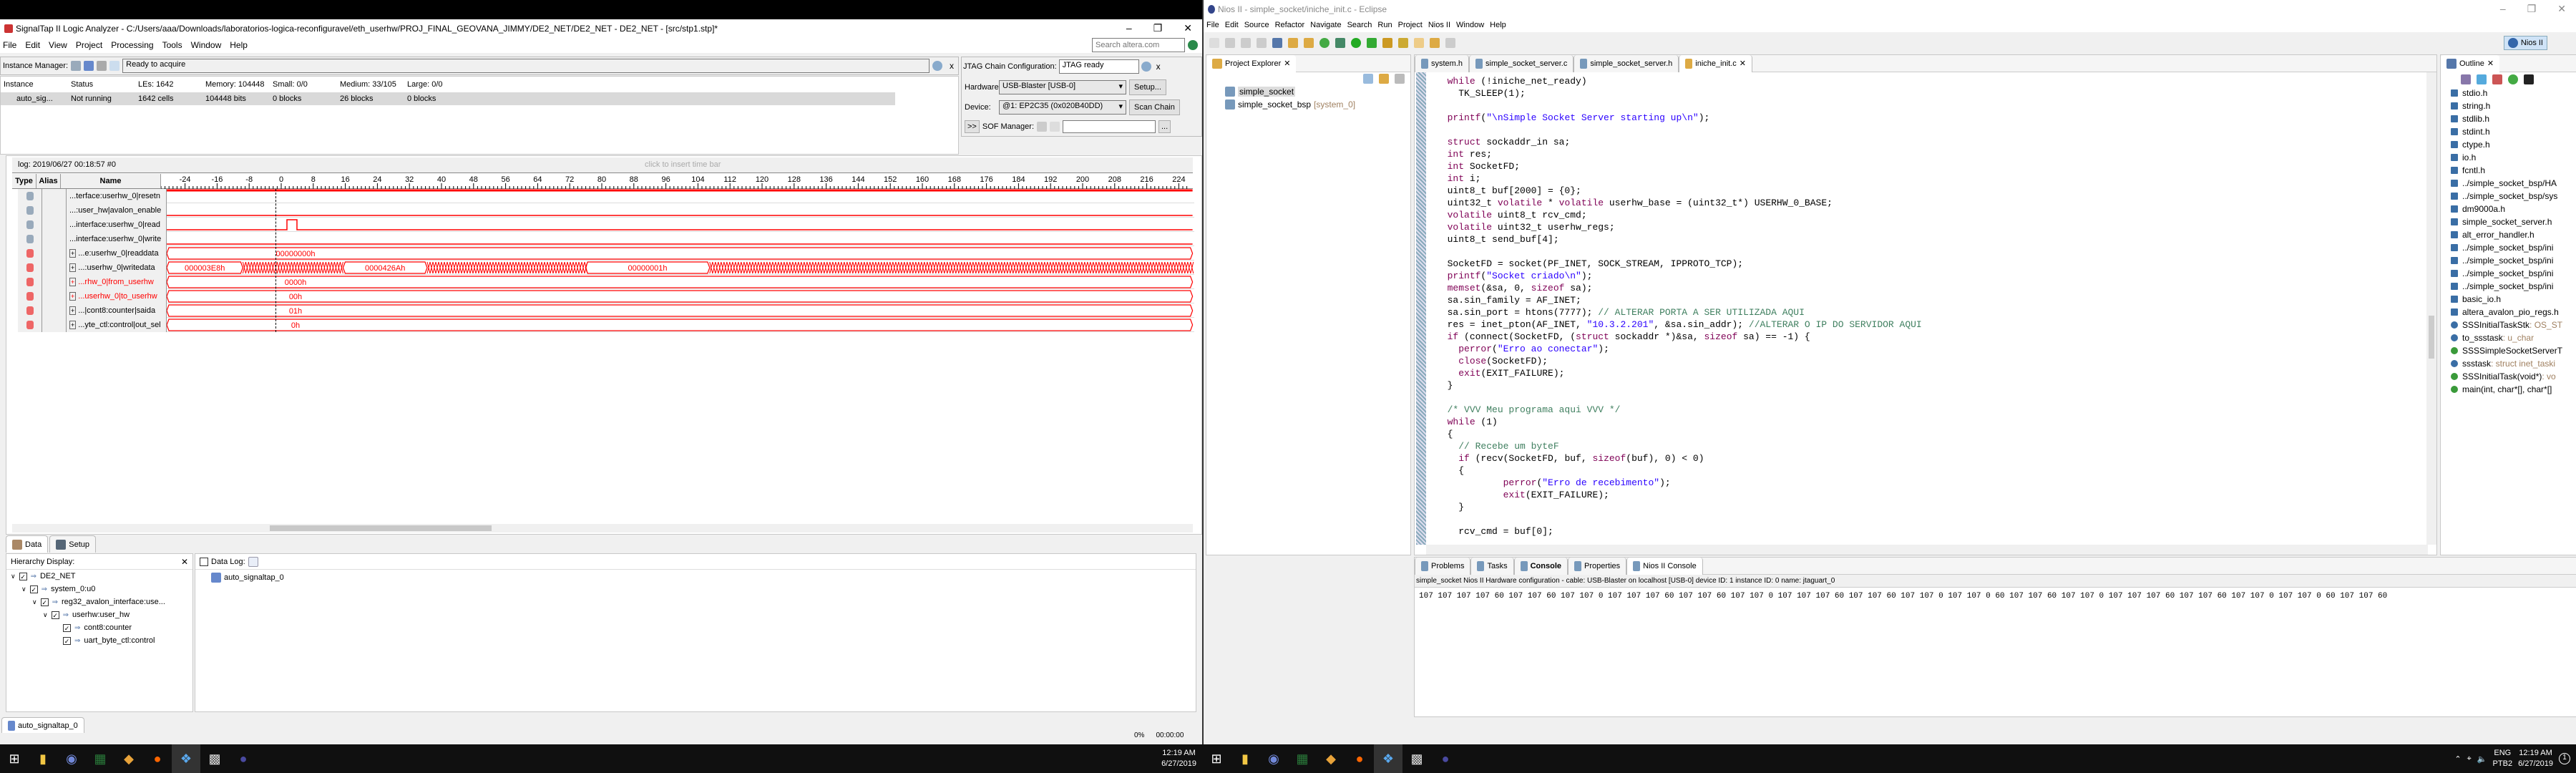 The width and height of the screenshot is (2576, 773). What do you see at coordinates (1062, 87) in the screenshot?
I see `hardware-select: USB-Blaster [USB-0] ▾` at bounding box center [1062, 87].